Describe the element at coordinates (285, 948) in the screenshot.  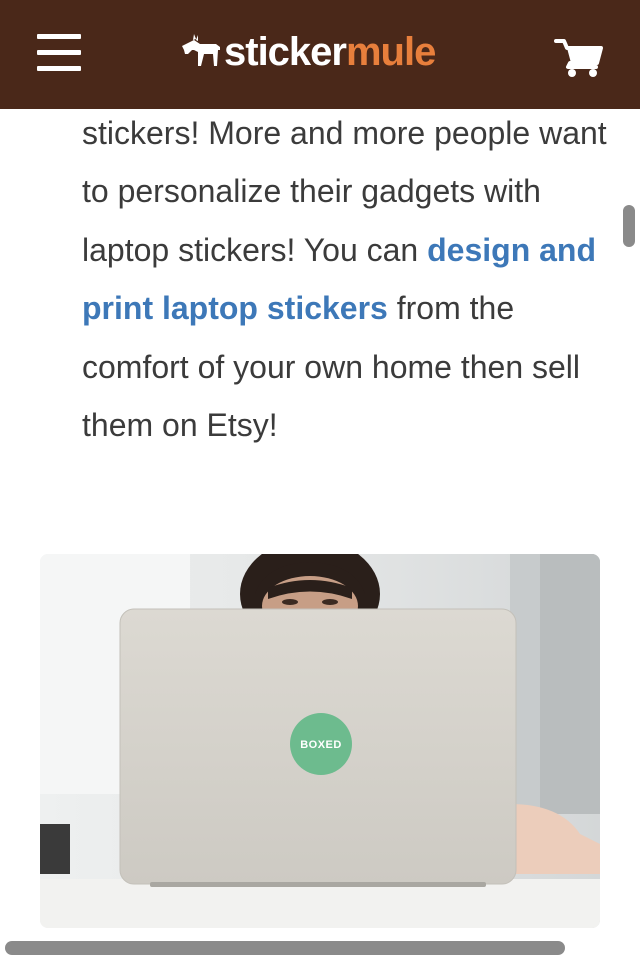
I see `horizontal-scrollbar` at that location.